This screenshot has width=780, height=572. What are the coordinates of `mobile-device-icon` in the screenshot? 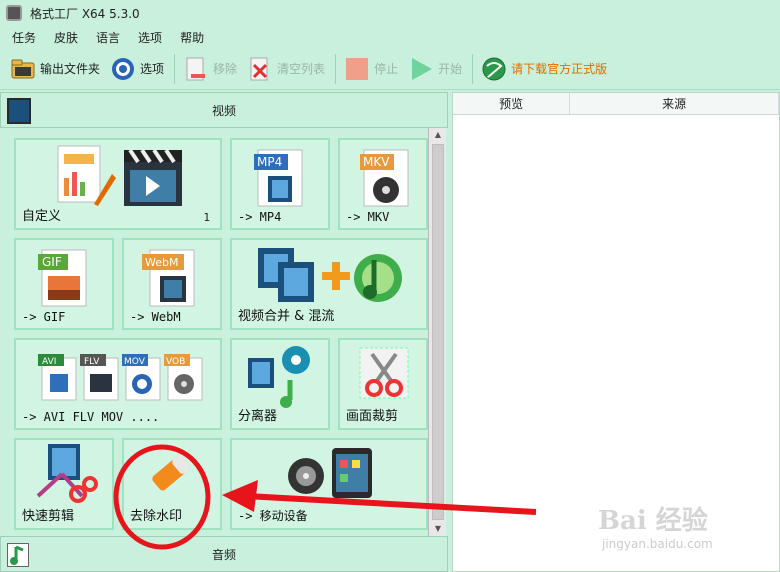 It's located at (330, 473).